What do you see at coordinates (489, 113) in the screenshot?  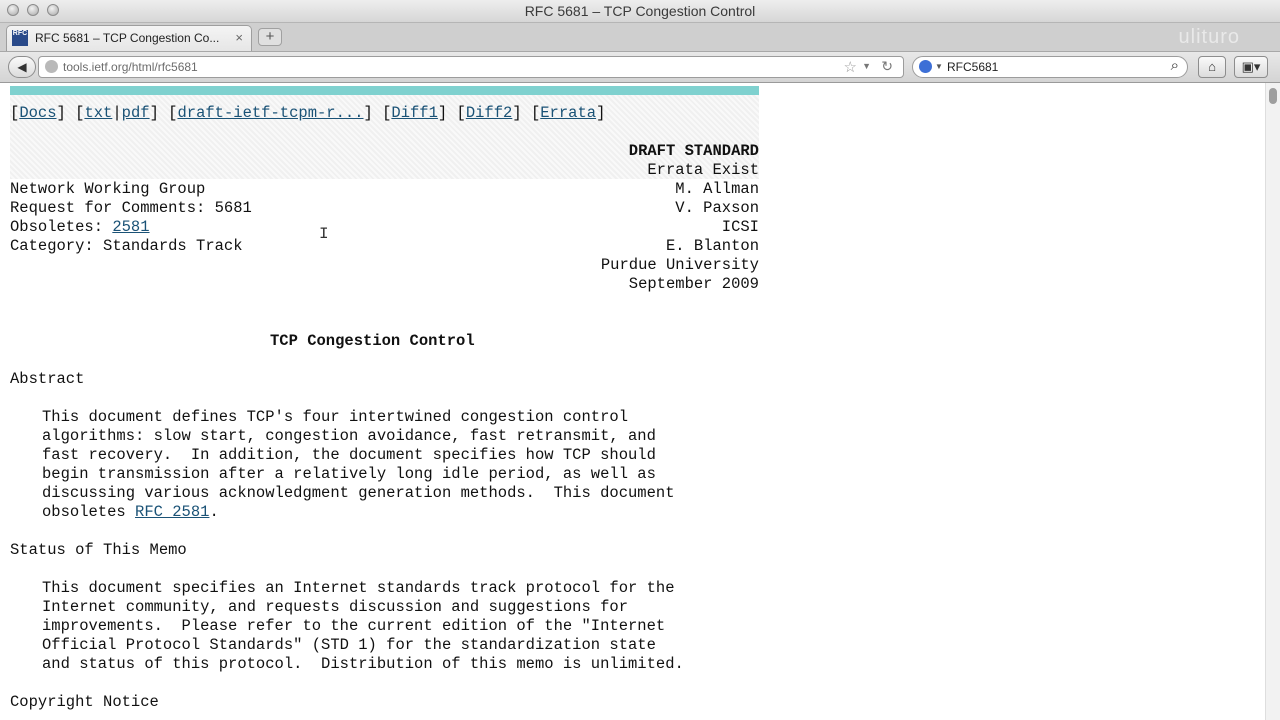 I see `diff2-link: Diff2` at bounding box center [489, 113].